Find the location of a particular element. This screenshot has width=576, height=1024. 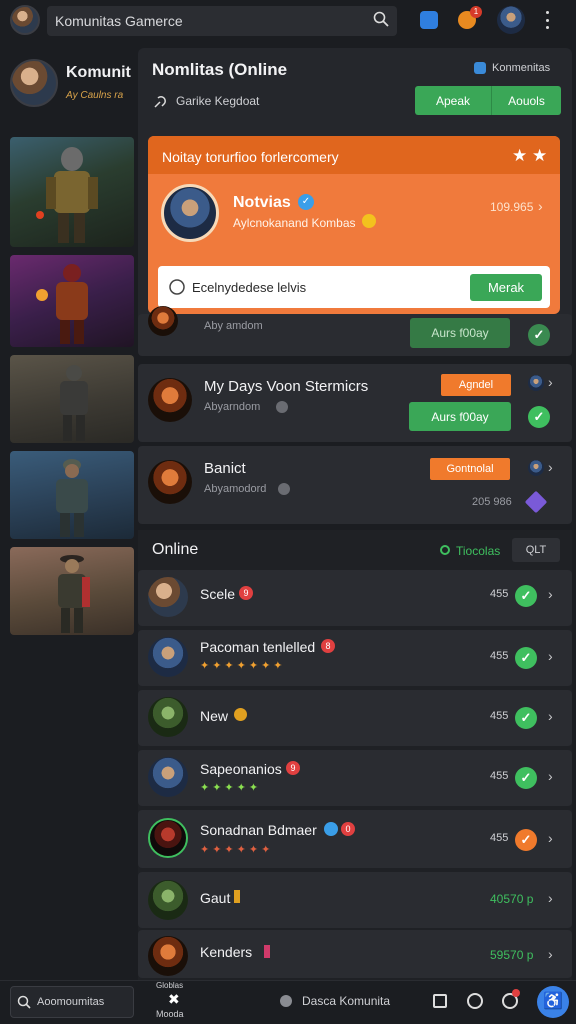

online-user-row: Gaut 40570 p › is located at coordinates (355, 900).